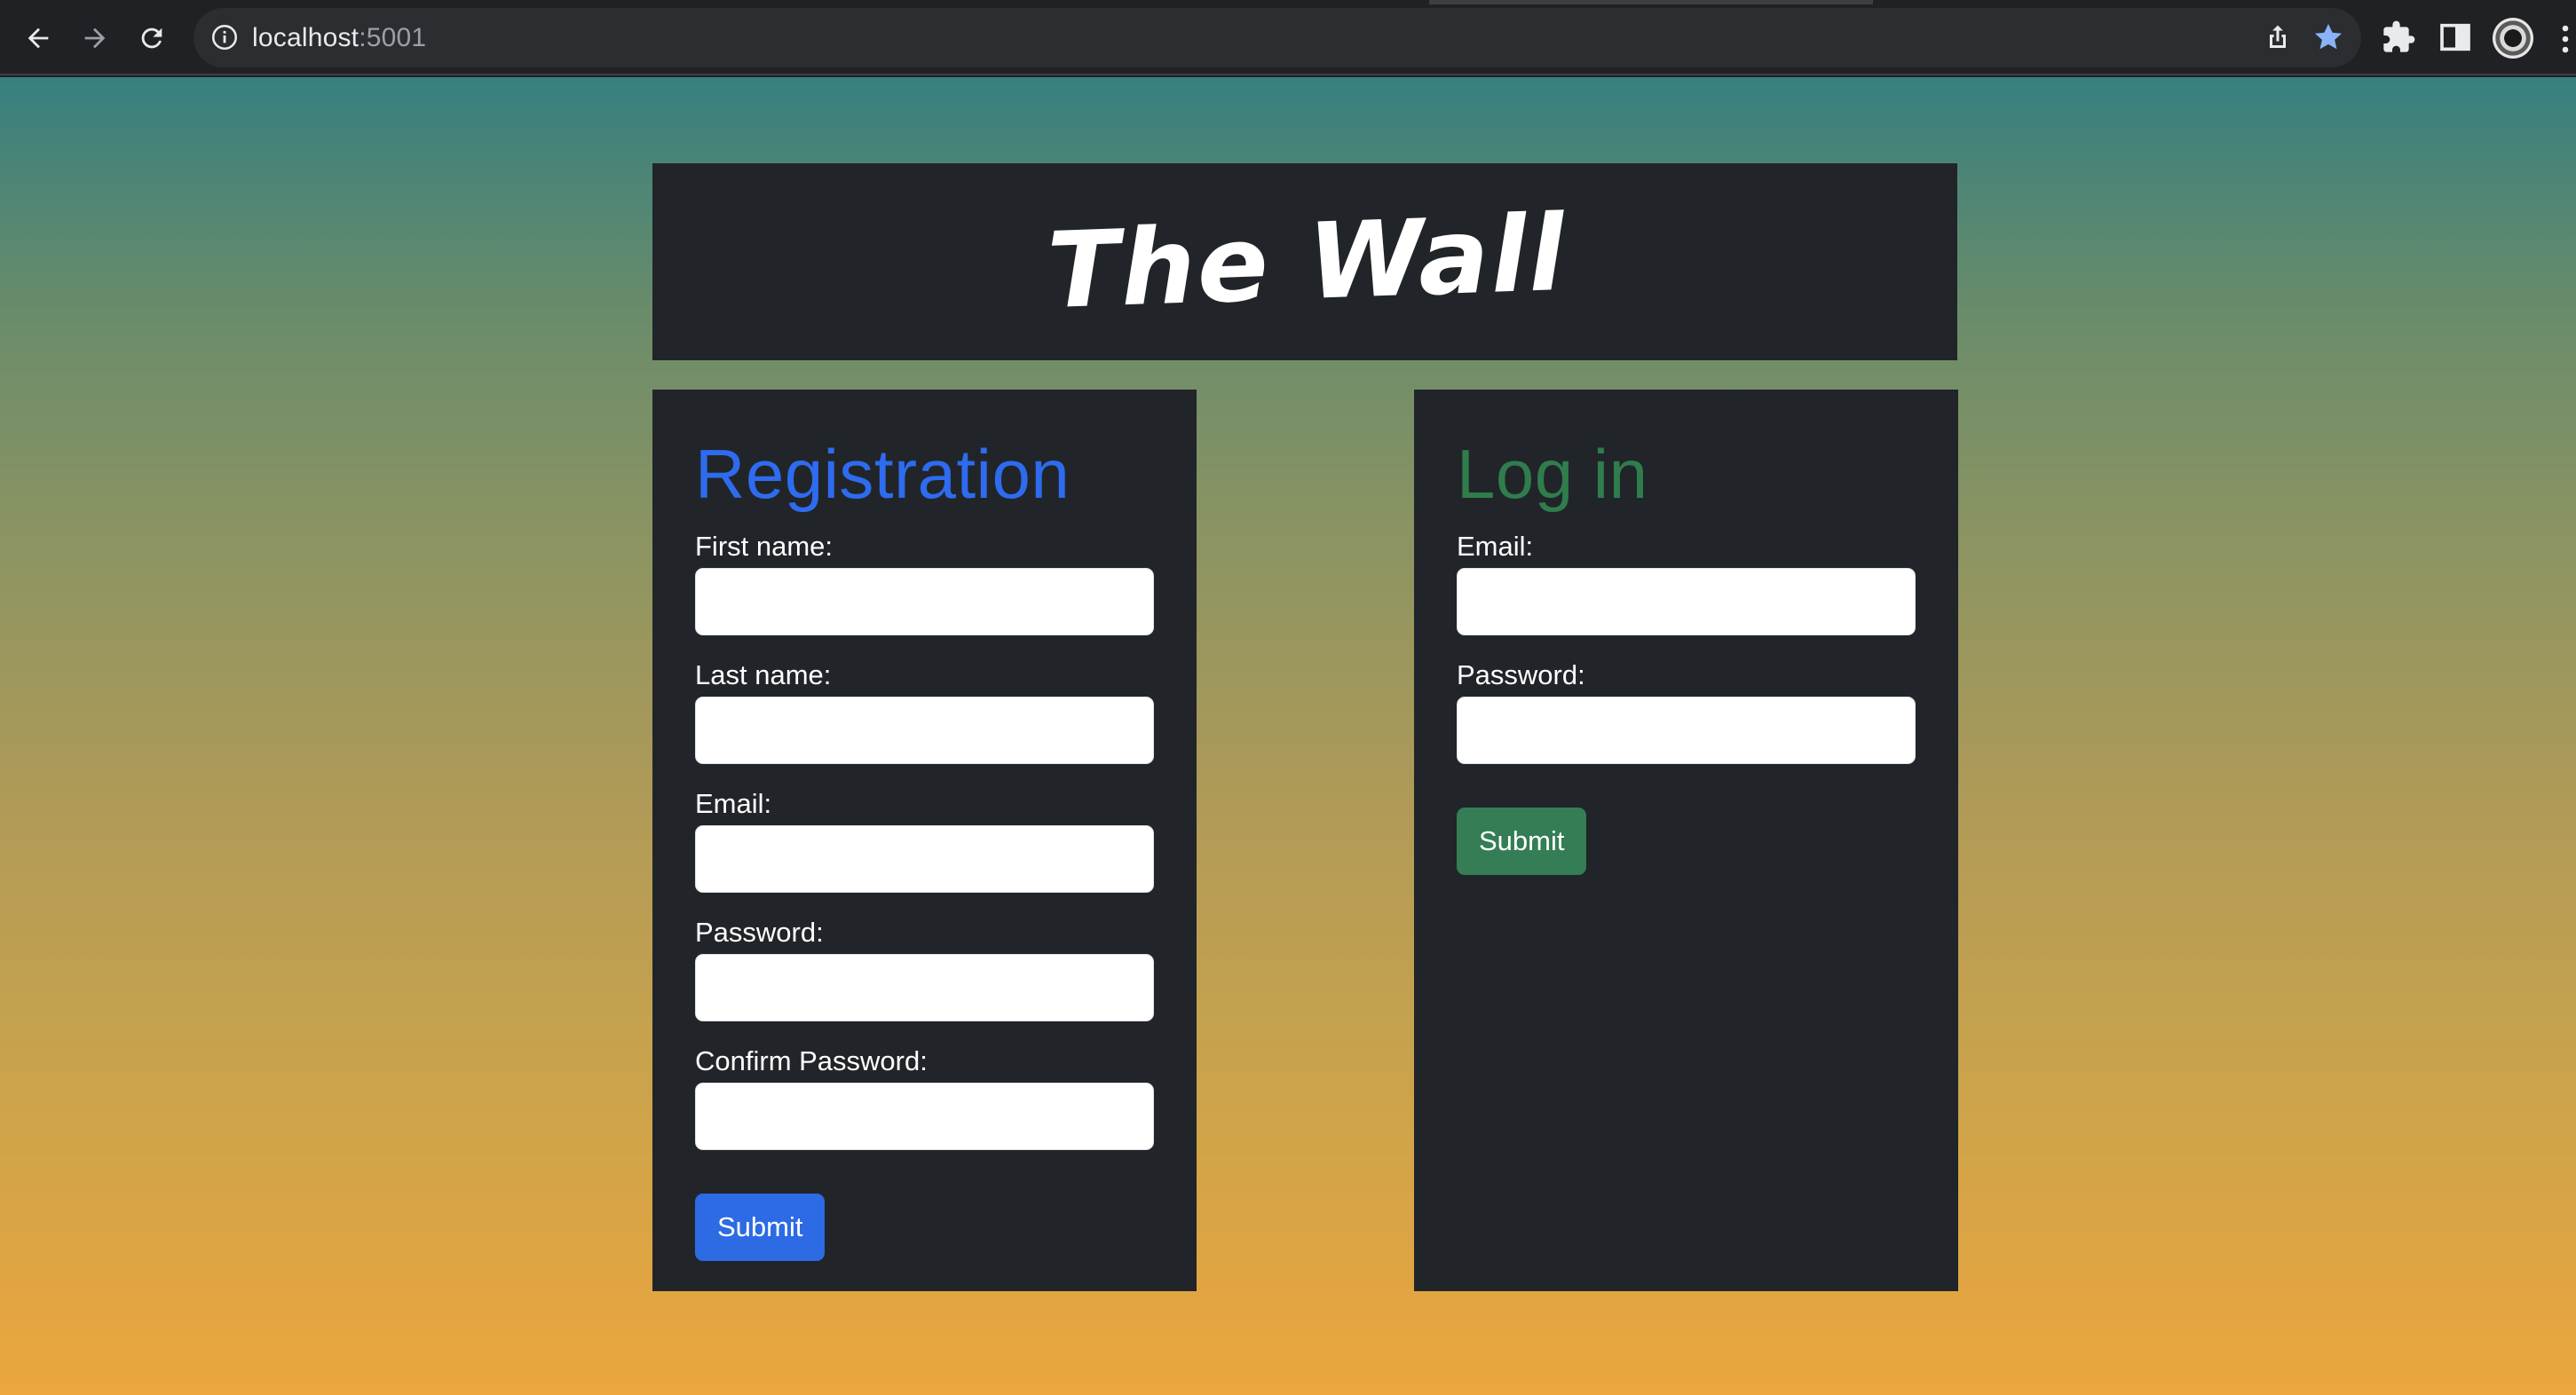 This screenshot has height=1395, width=2576. I want to click on browser-toolbar: localhost:5001, so click(1288, 37).